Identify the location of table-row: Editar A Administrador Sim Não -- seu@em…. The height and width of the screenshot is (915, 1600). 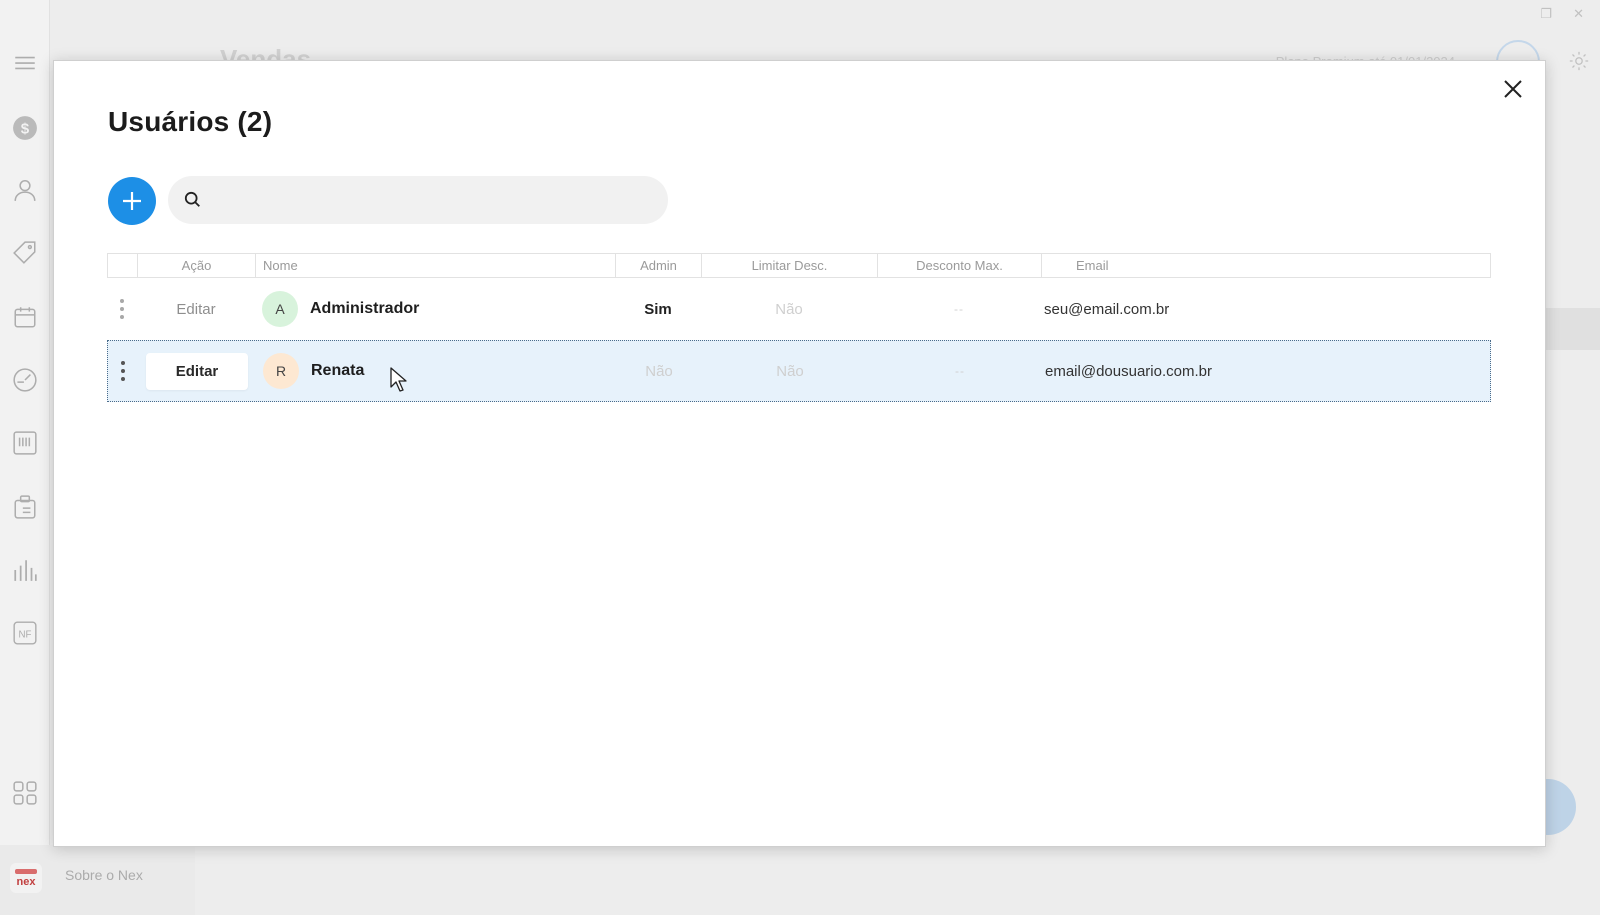
(799, 309).